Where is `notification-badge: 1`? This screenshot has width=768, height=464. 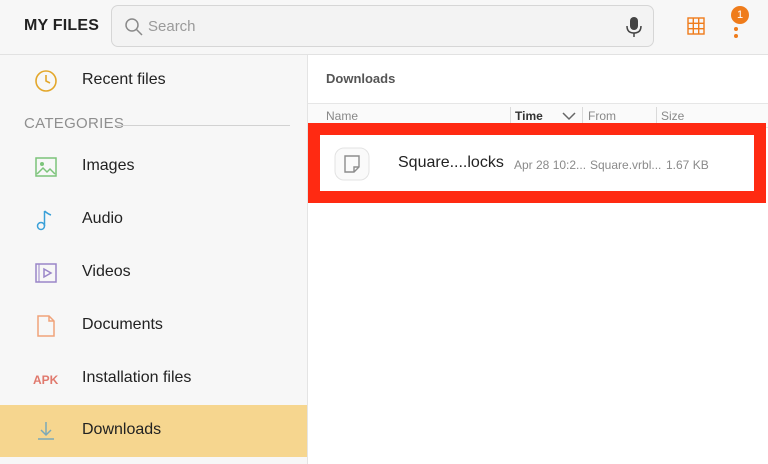 notification-badge: 1 is located at coordinates (740, 15).